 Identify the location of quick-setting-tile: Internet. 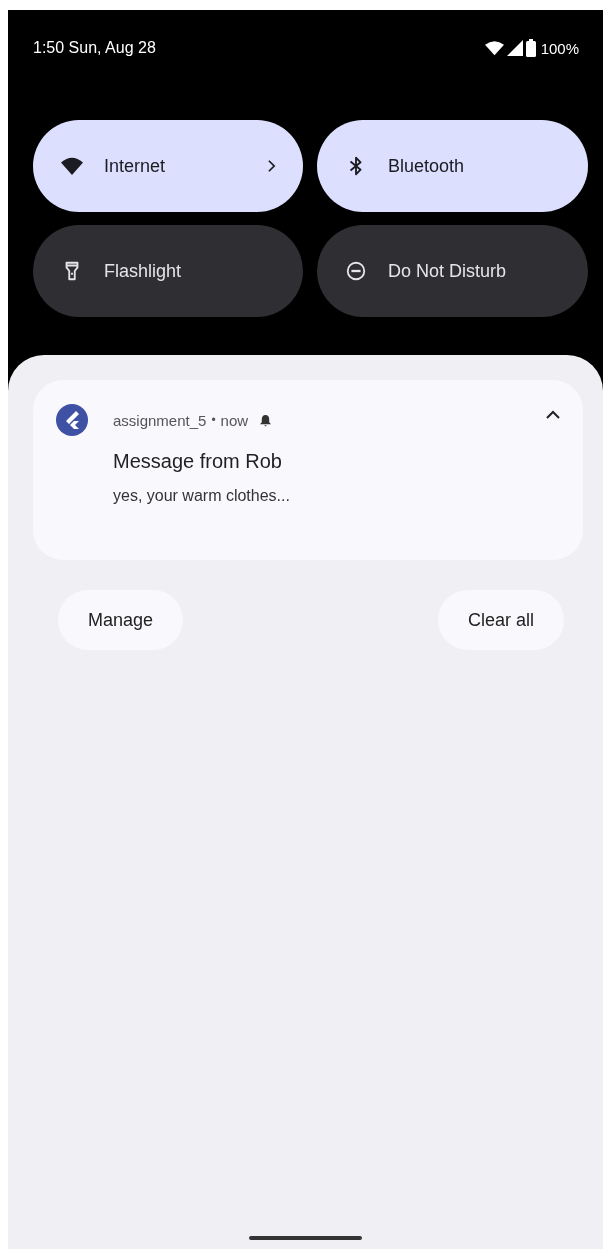
(168, 166).